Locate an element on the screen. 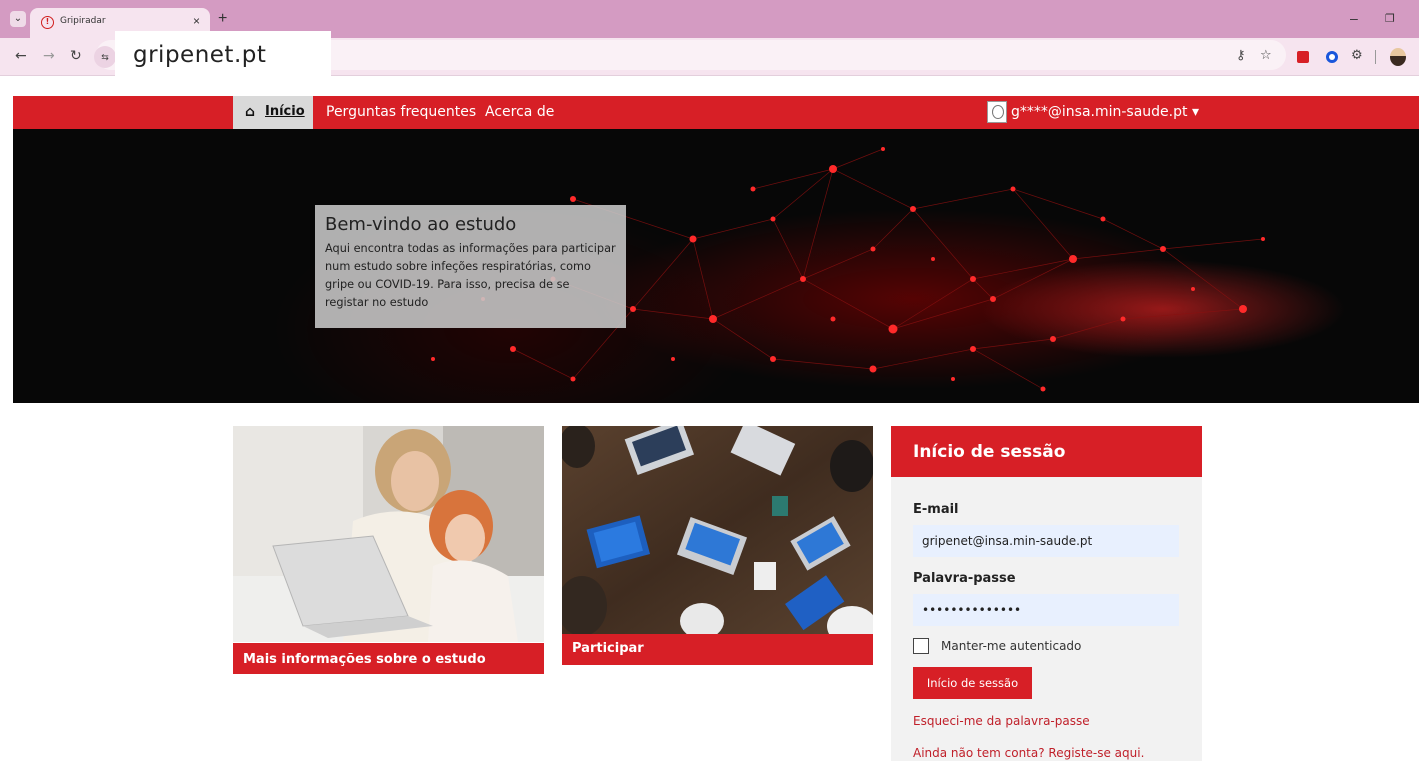  extensions-puzzle-icon: ⚙ is located at coordinates (1357, 55).